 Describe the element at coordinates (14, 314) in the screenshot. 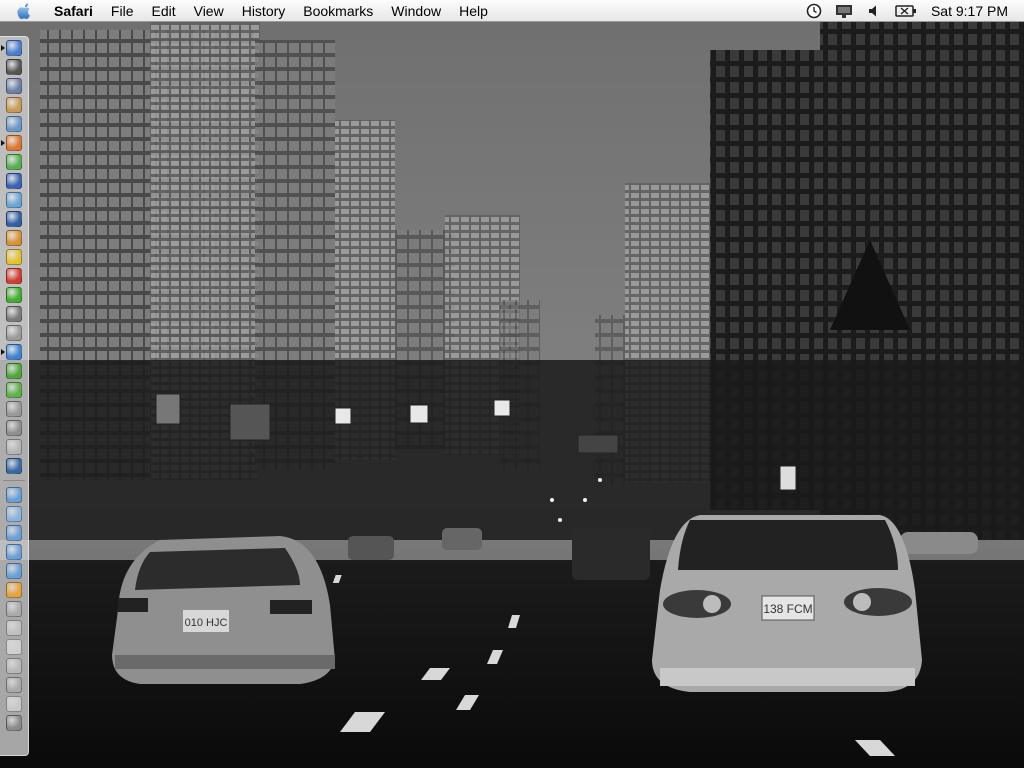

I see `image-editor-icon` at that location.